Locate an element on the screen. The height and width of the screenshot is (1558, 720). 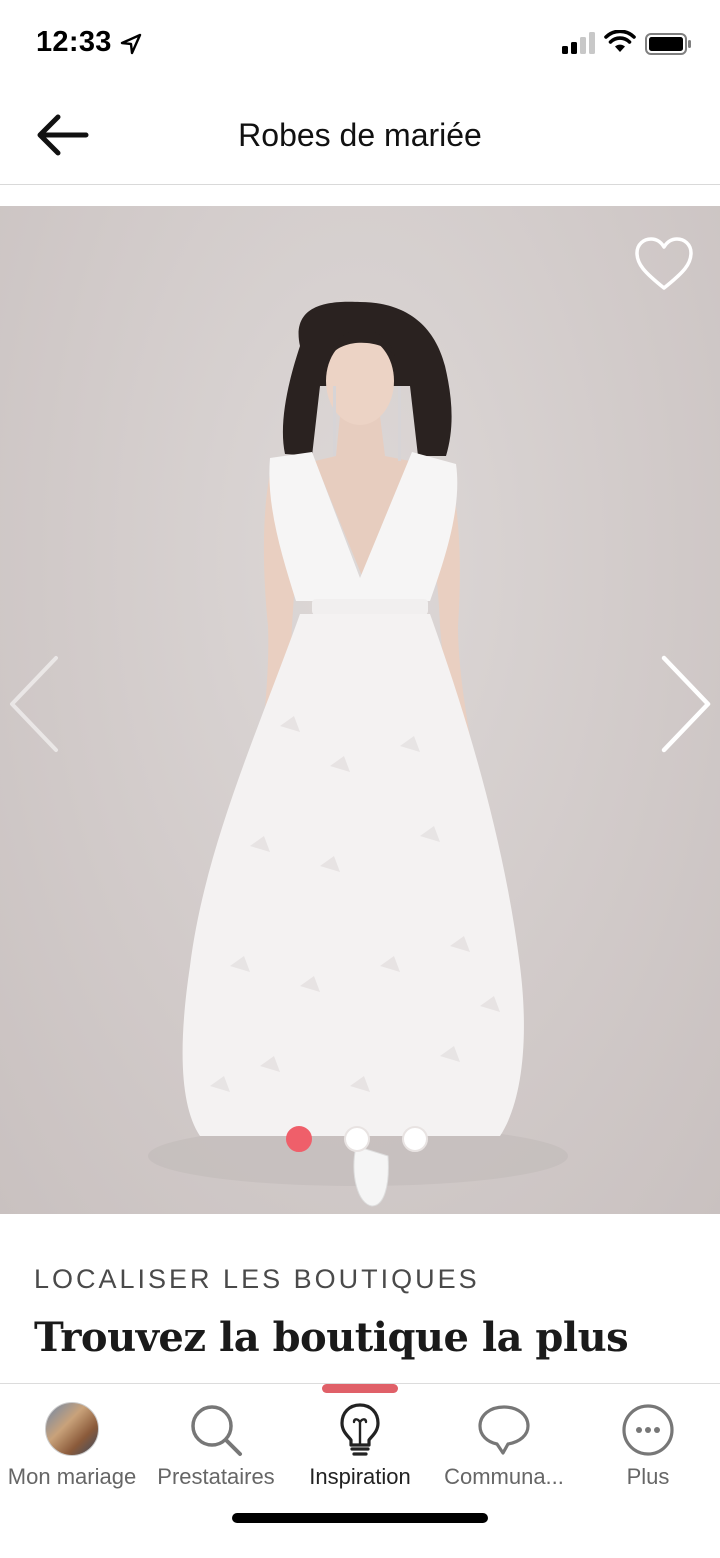
home-indicator is located at coordinates (360, 1518).